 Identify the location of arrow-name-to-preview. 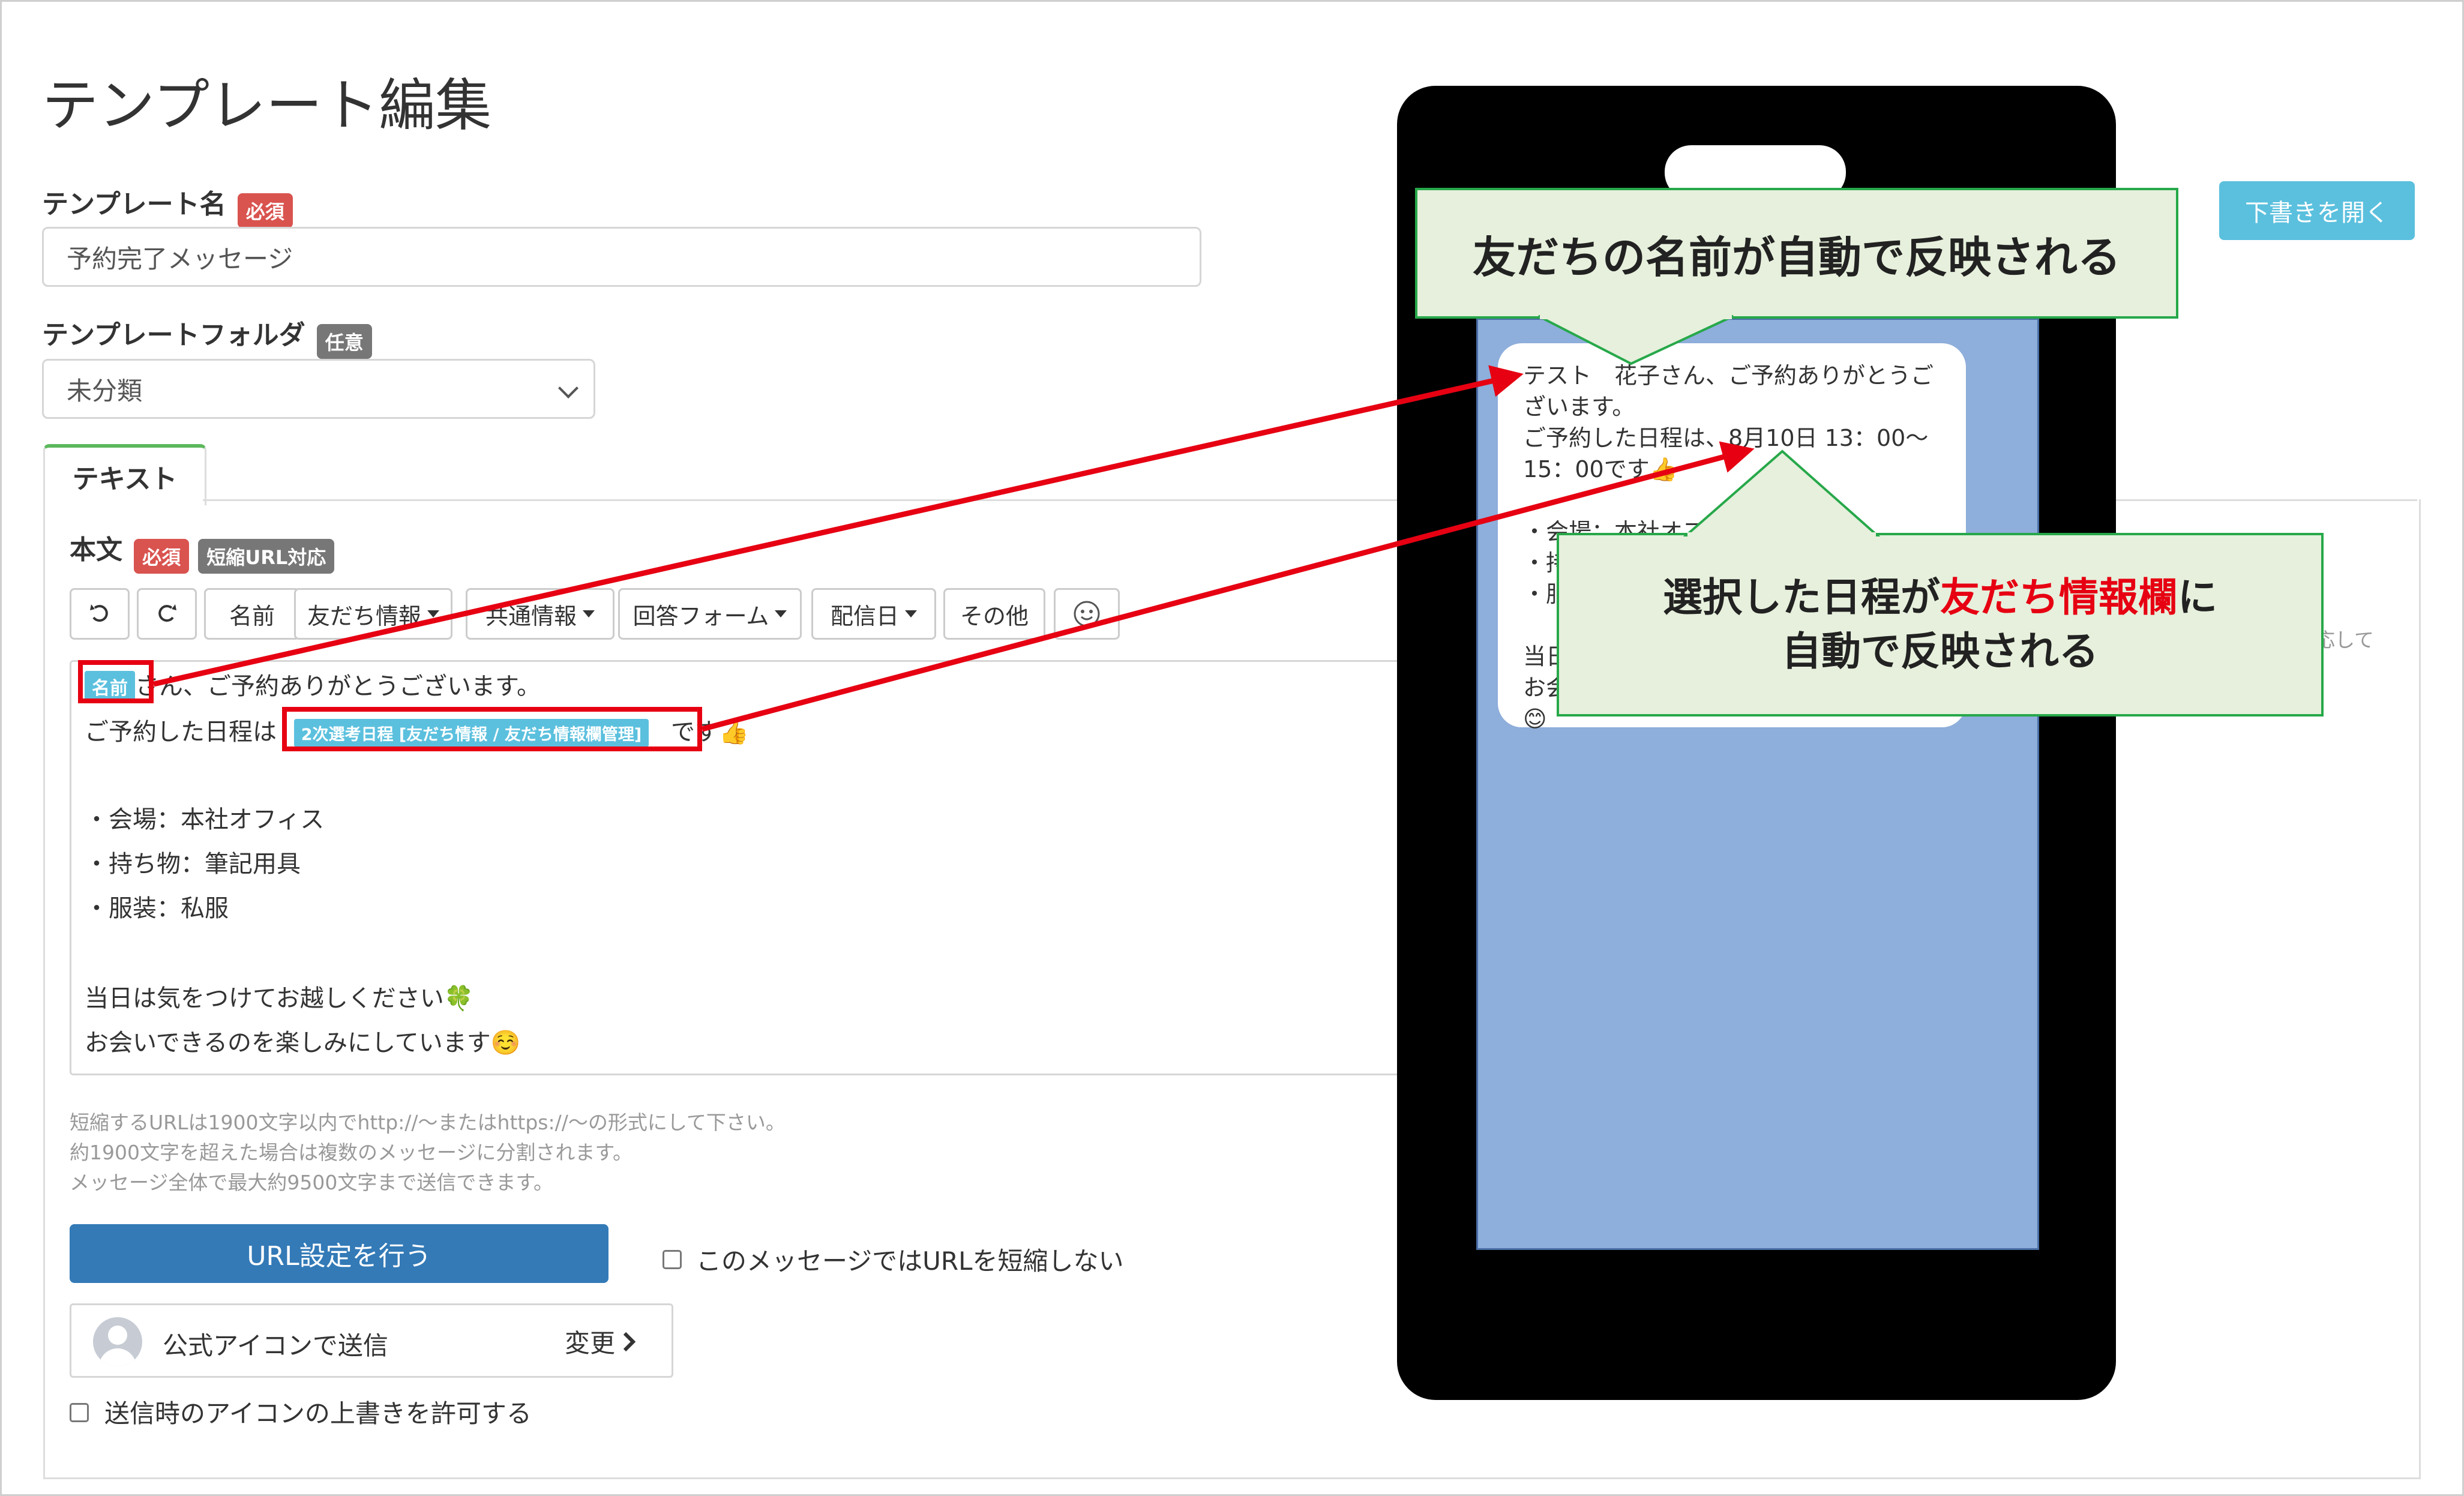
(838, 526).